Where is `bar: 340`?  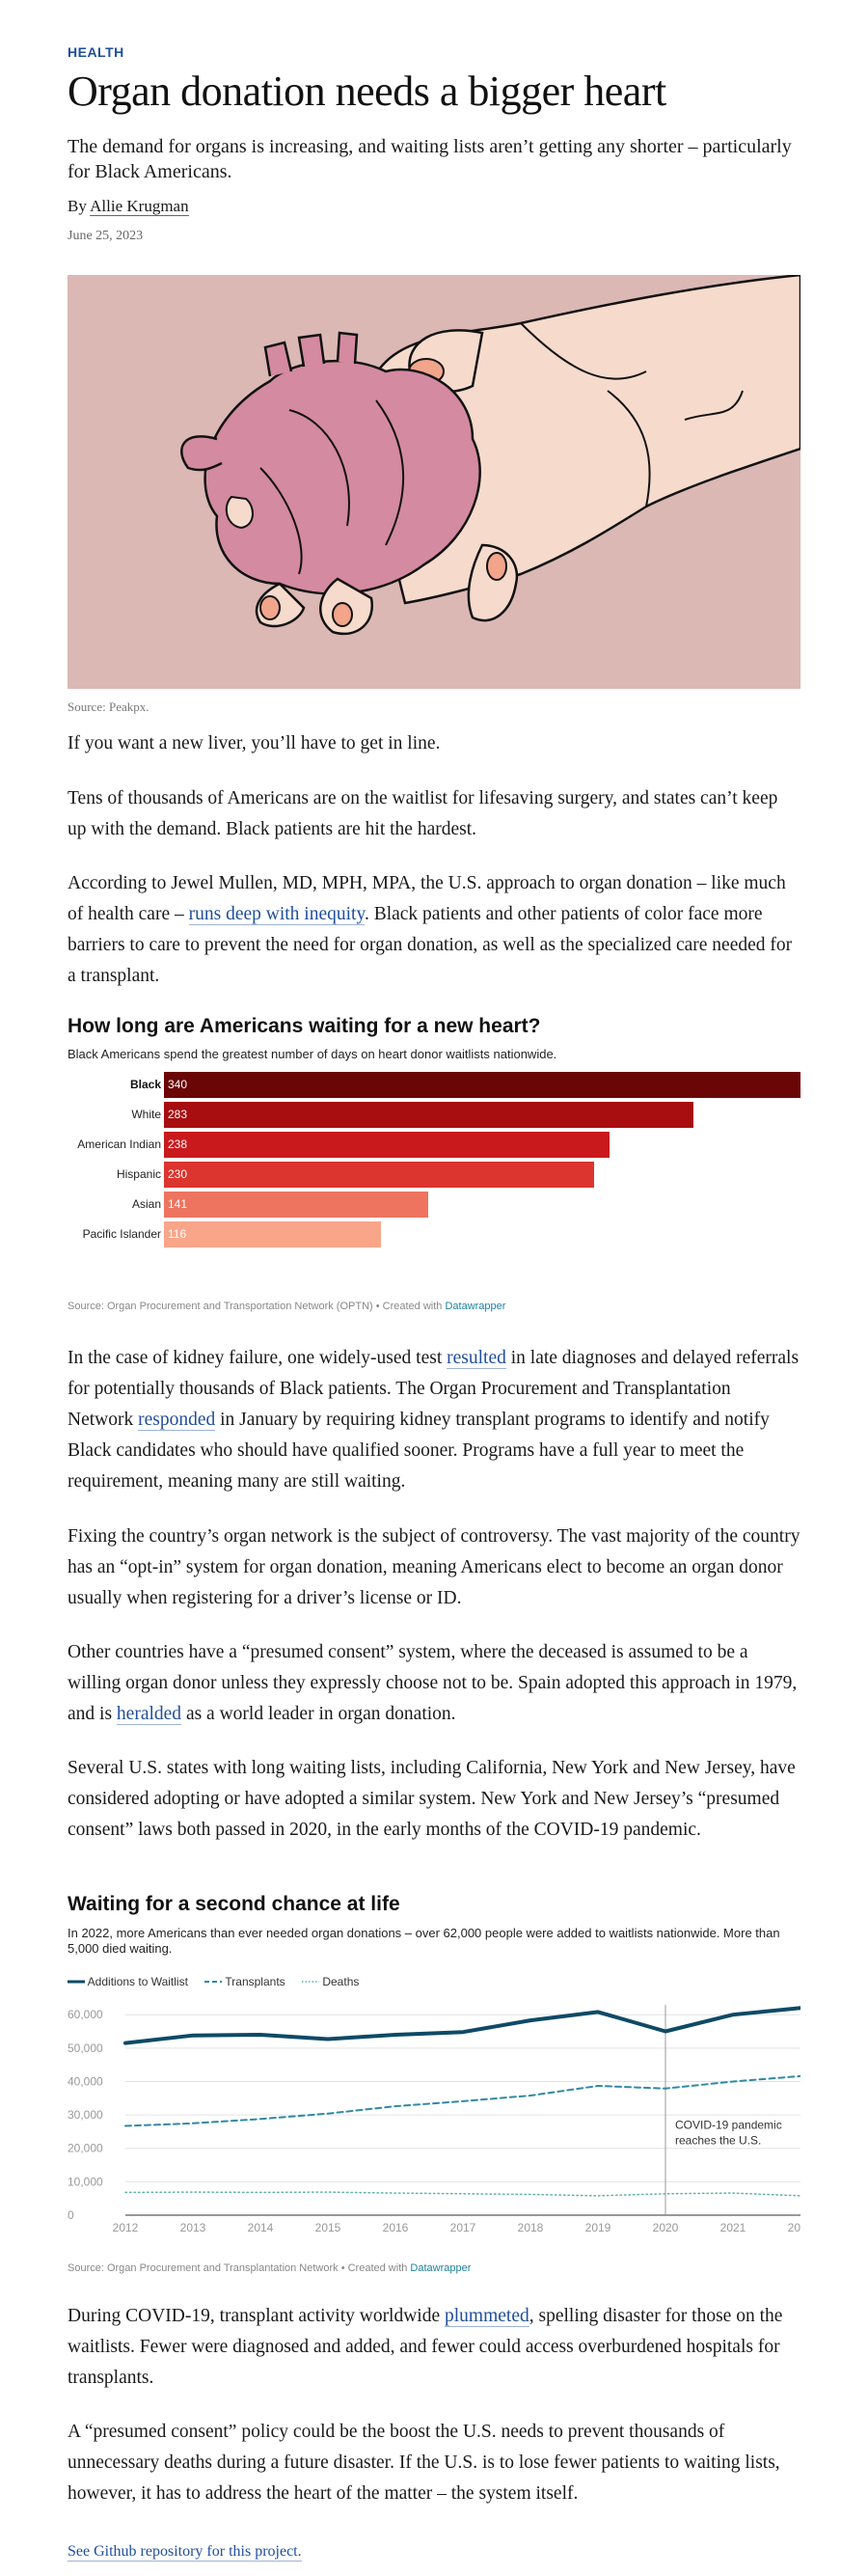 bar: 340 is located at coordinates (482, 1085).